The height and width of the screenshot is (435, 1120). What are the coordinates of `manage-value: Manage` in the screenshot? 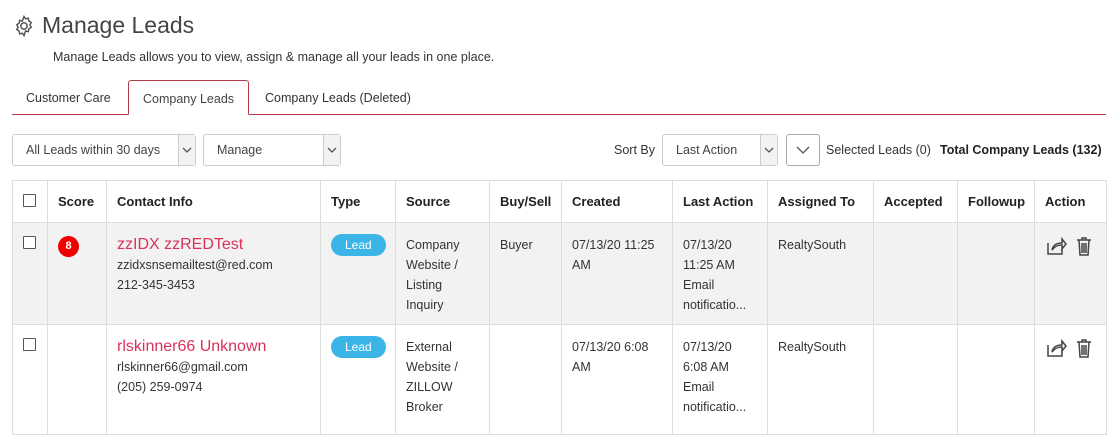 It's located at (240, 150).